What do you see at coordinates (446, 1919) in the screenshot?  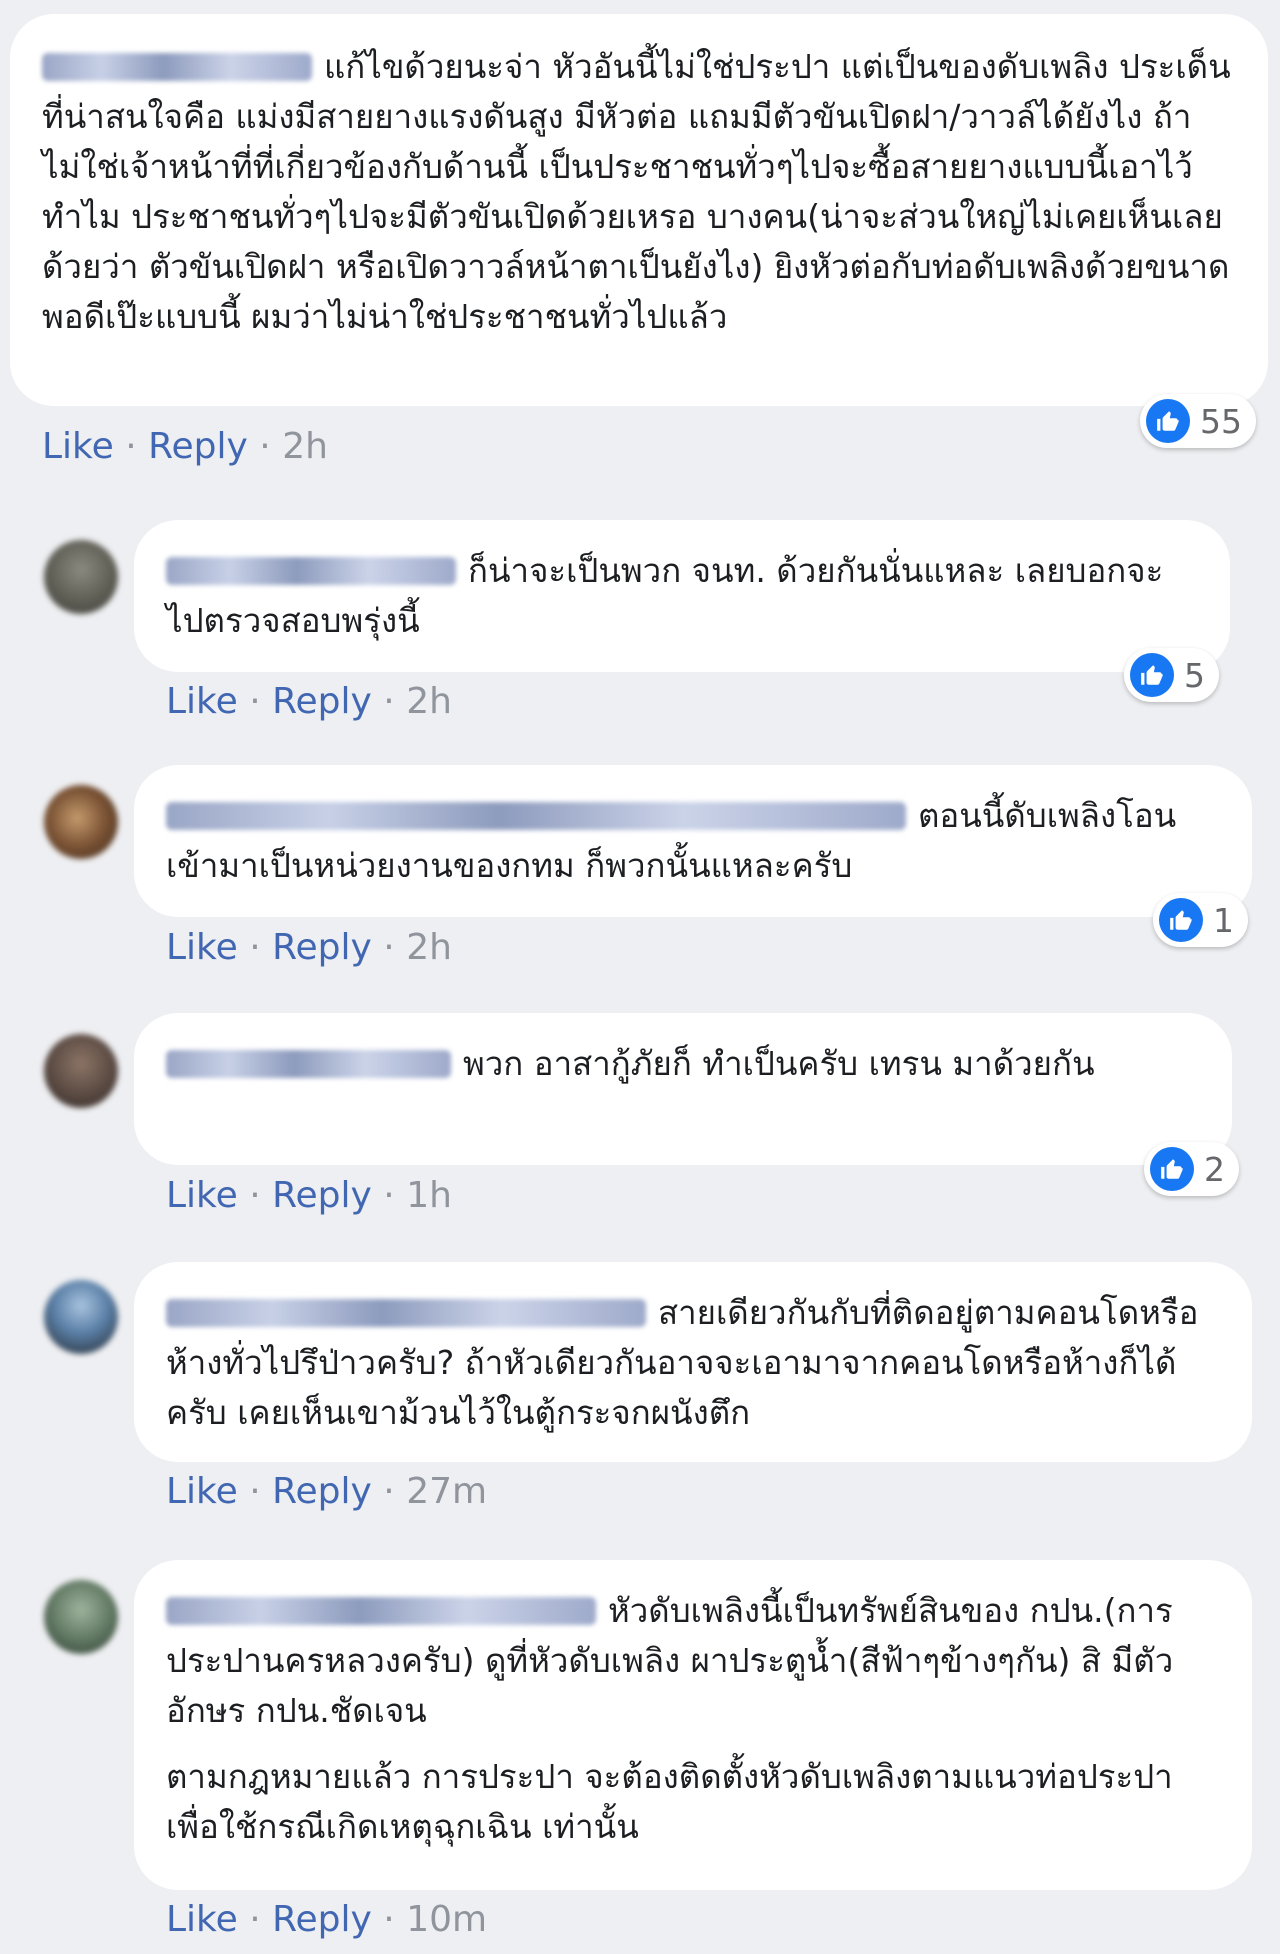 I see `timestamp: 10m` at bounding box center [446, 1919].